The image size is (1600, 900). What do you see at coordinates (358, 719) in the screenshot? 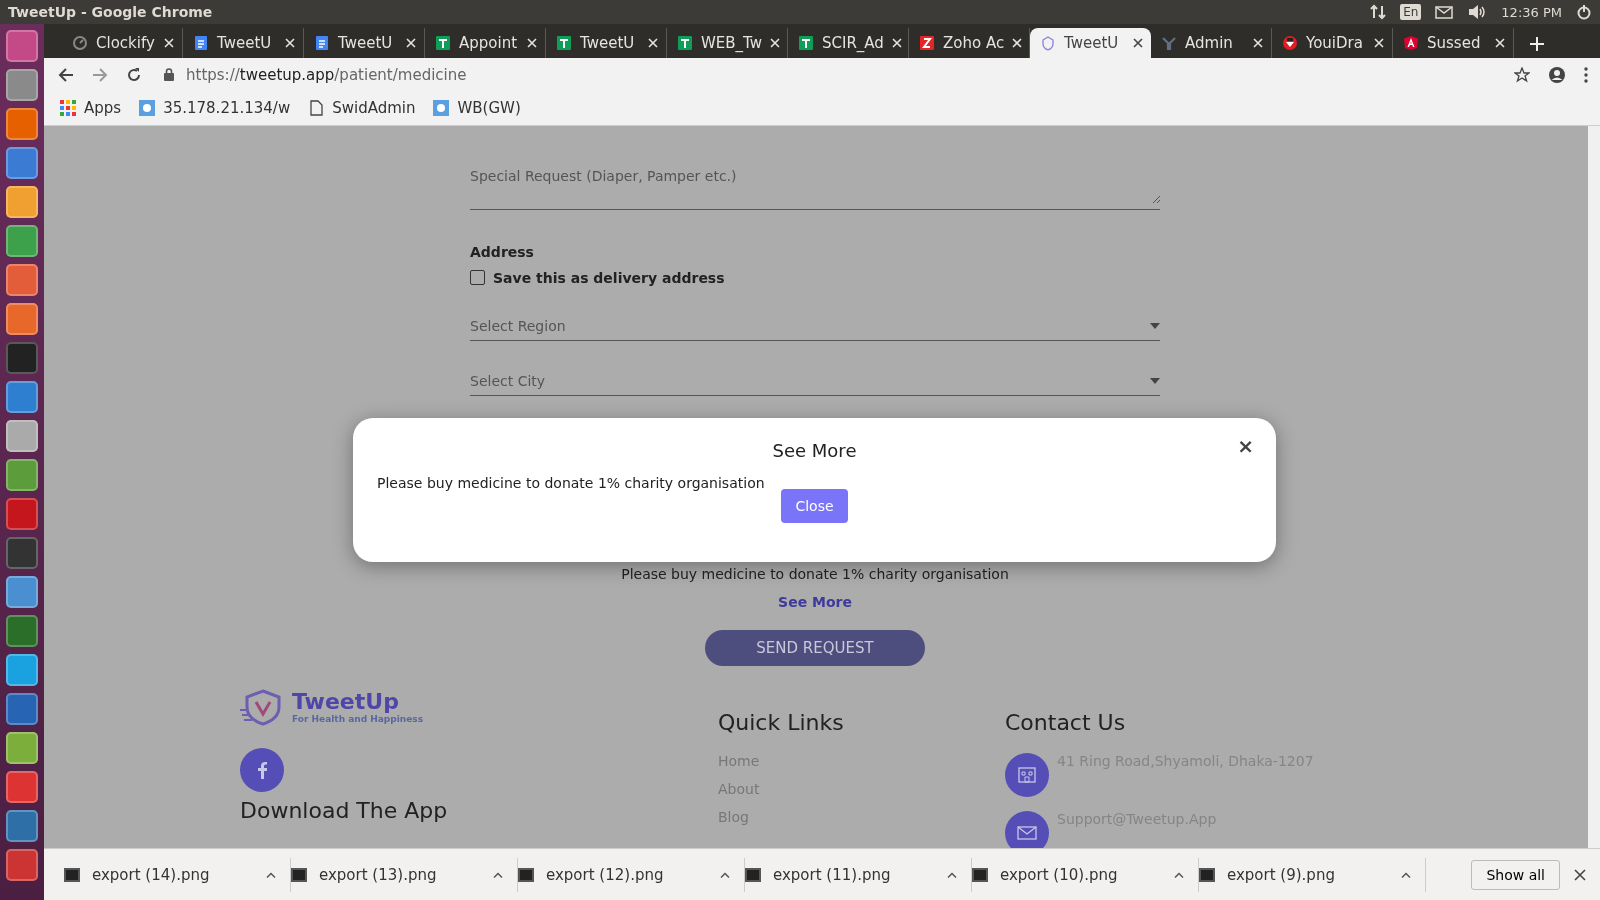
I see `brand-tagline: For Health and Happiness` at bounding box center [358, 719].